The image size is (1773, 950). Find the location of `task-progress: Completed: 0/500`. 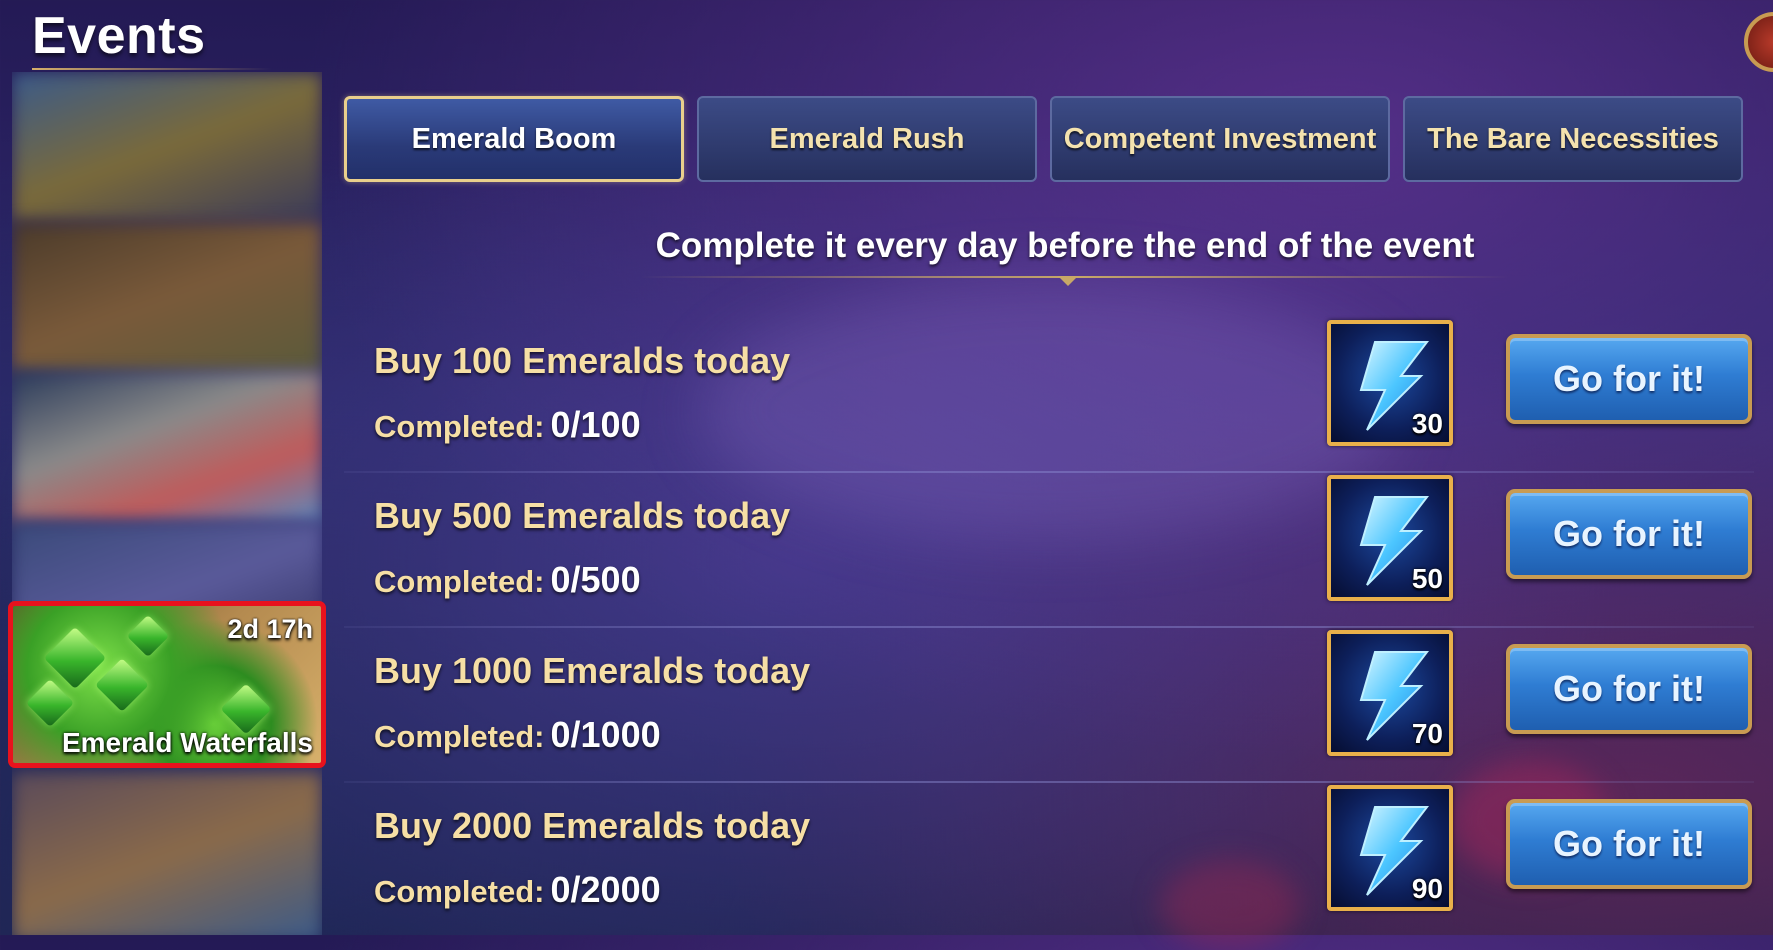

task-progress: Completed: 0/500 is located at coordinates (507, 580).